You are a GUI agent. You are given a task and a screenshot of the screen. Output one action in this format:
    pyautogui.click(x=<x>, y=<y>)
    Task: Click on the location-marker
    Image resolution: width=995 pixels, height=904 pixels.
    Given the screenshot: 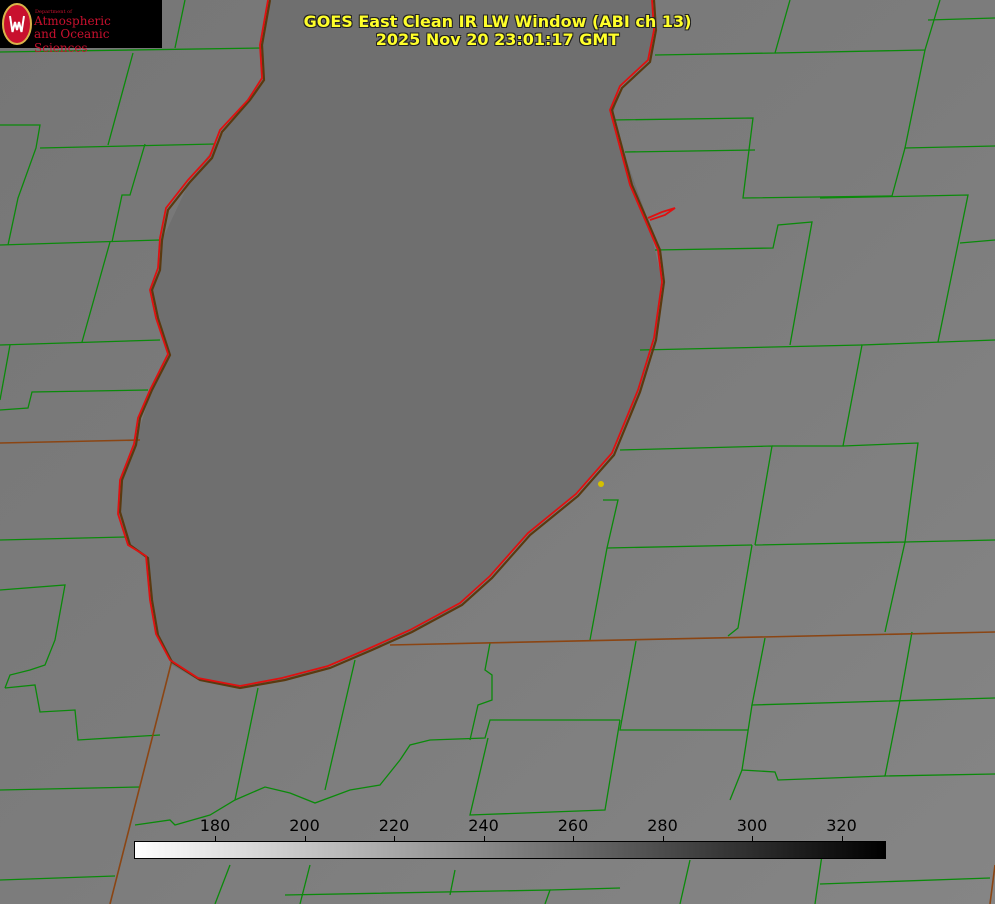 What is the action you would take?
    pyautogui.click(x=601, y=484)
    